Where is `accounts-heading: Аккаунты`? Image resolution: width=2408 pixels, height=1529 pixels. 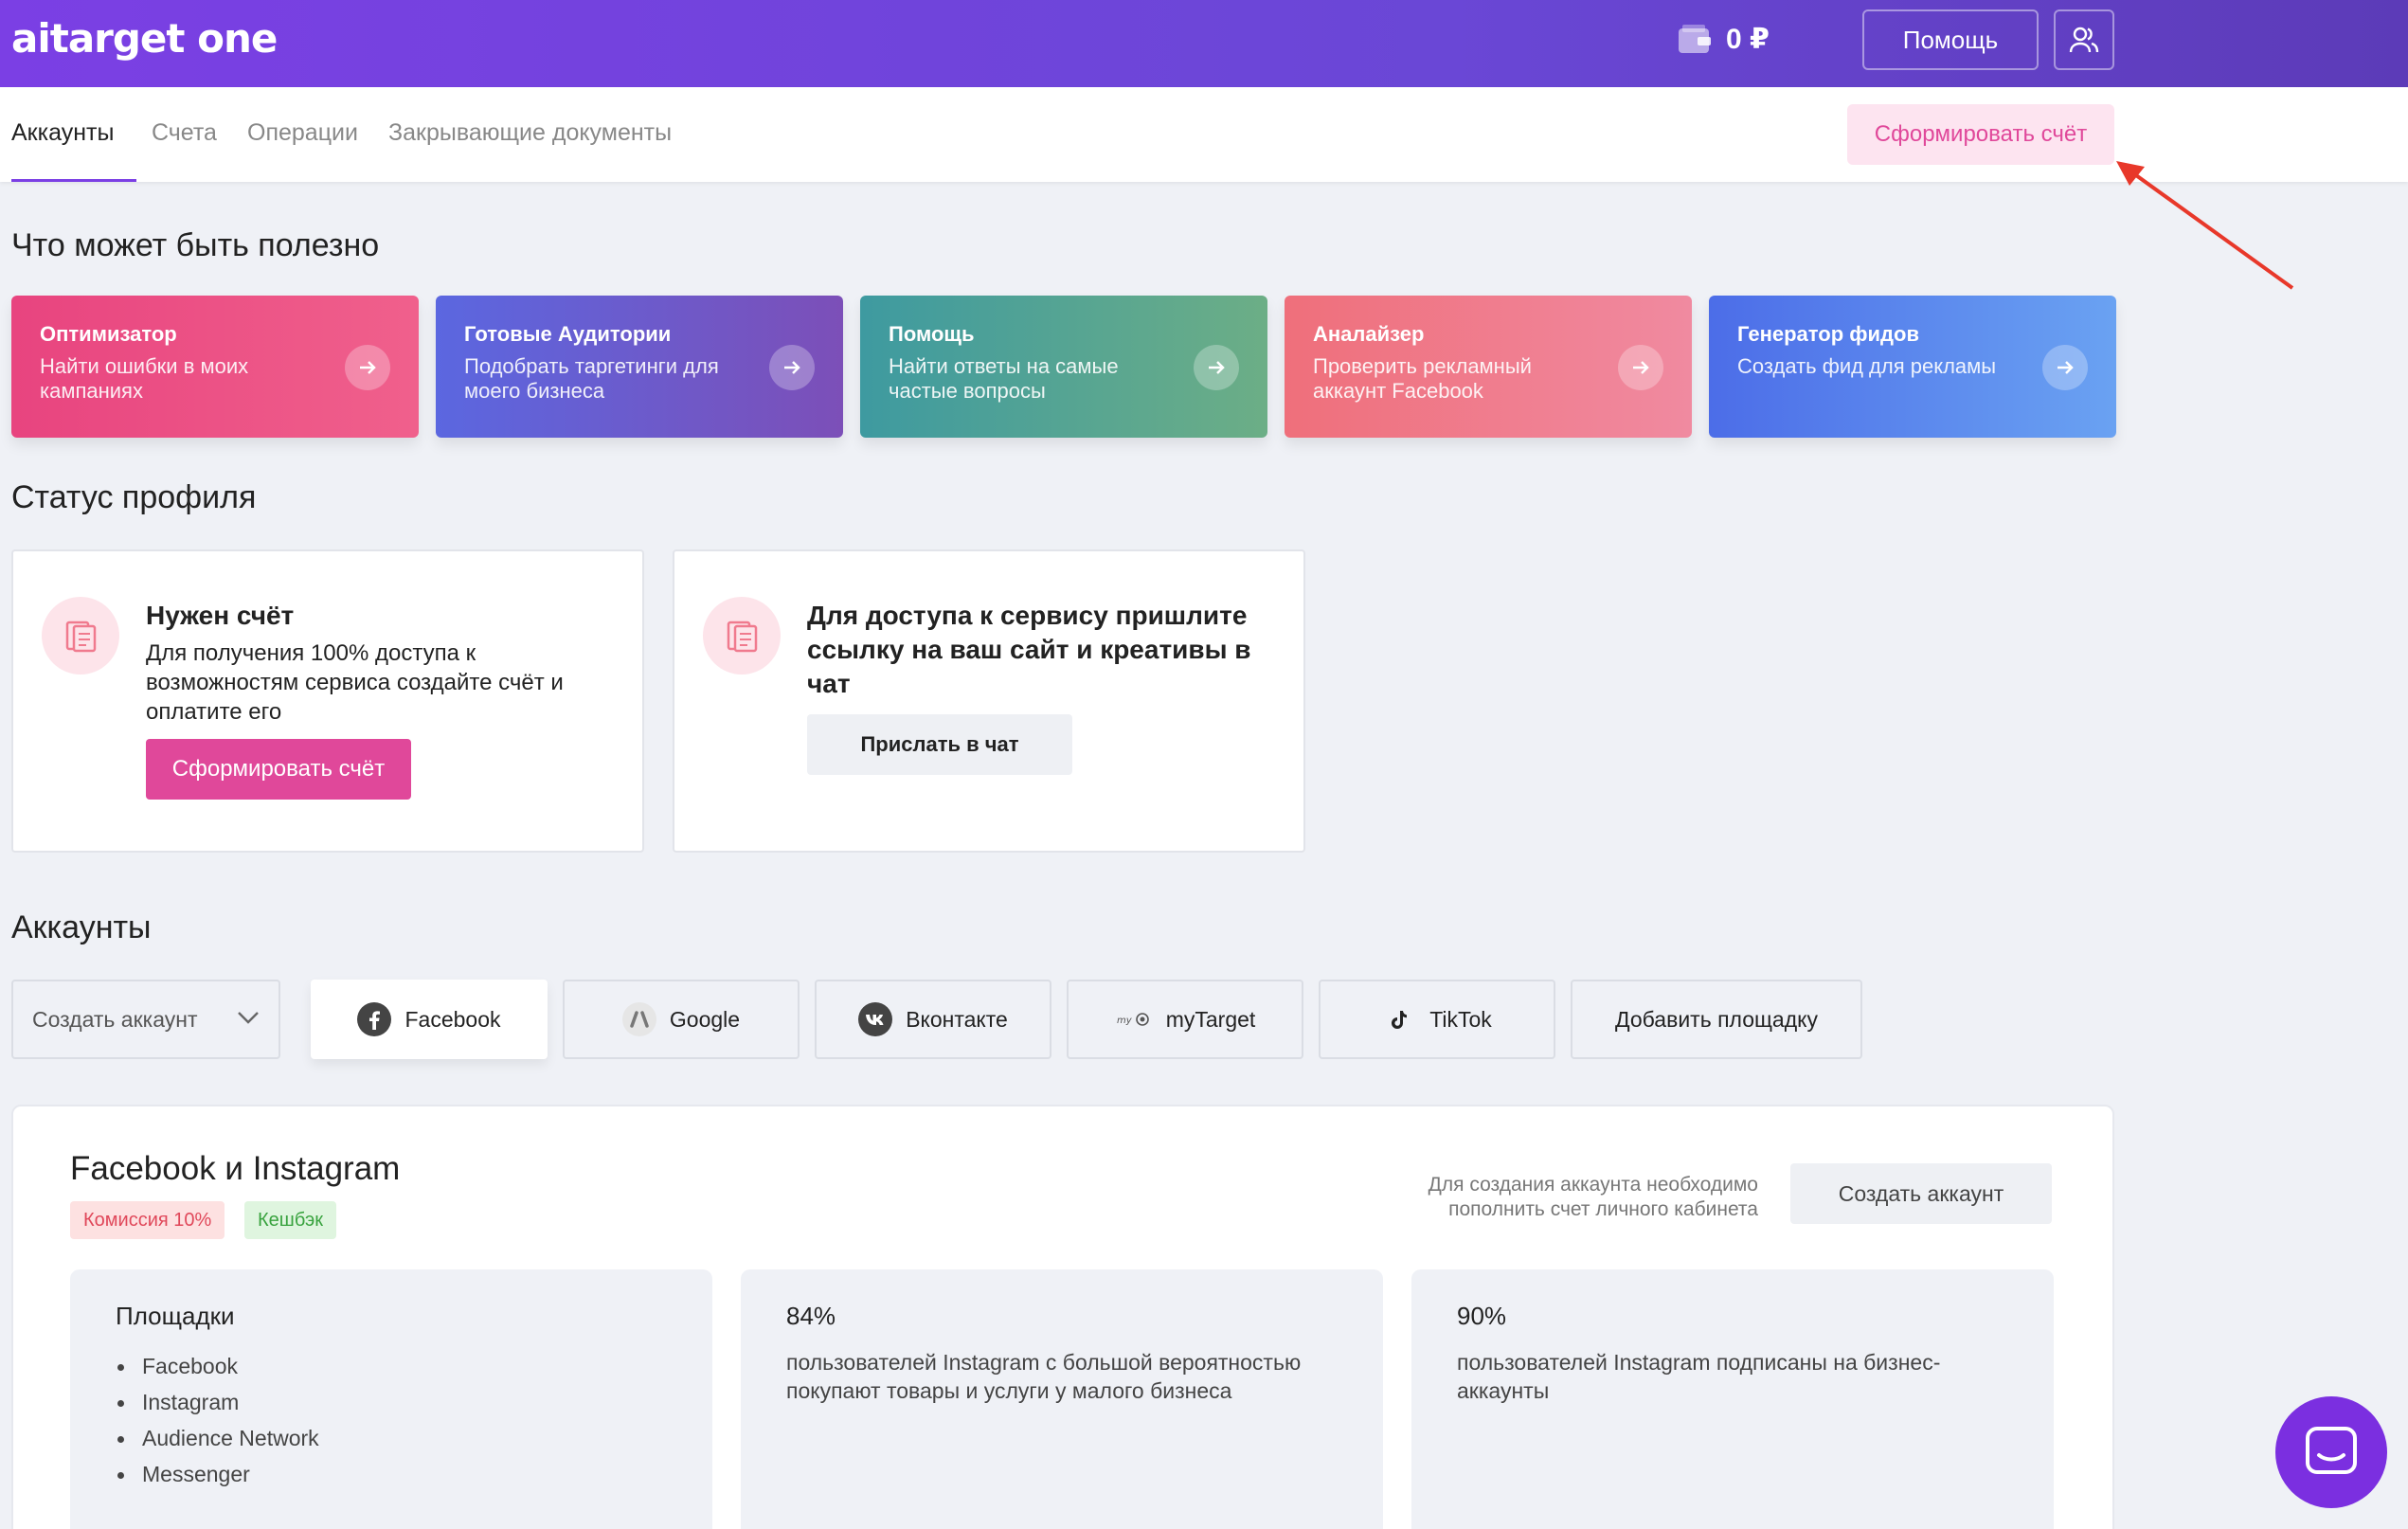
accounts-heading: Аккаунты is located at coordinates (81, 927).